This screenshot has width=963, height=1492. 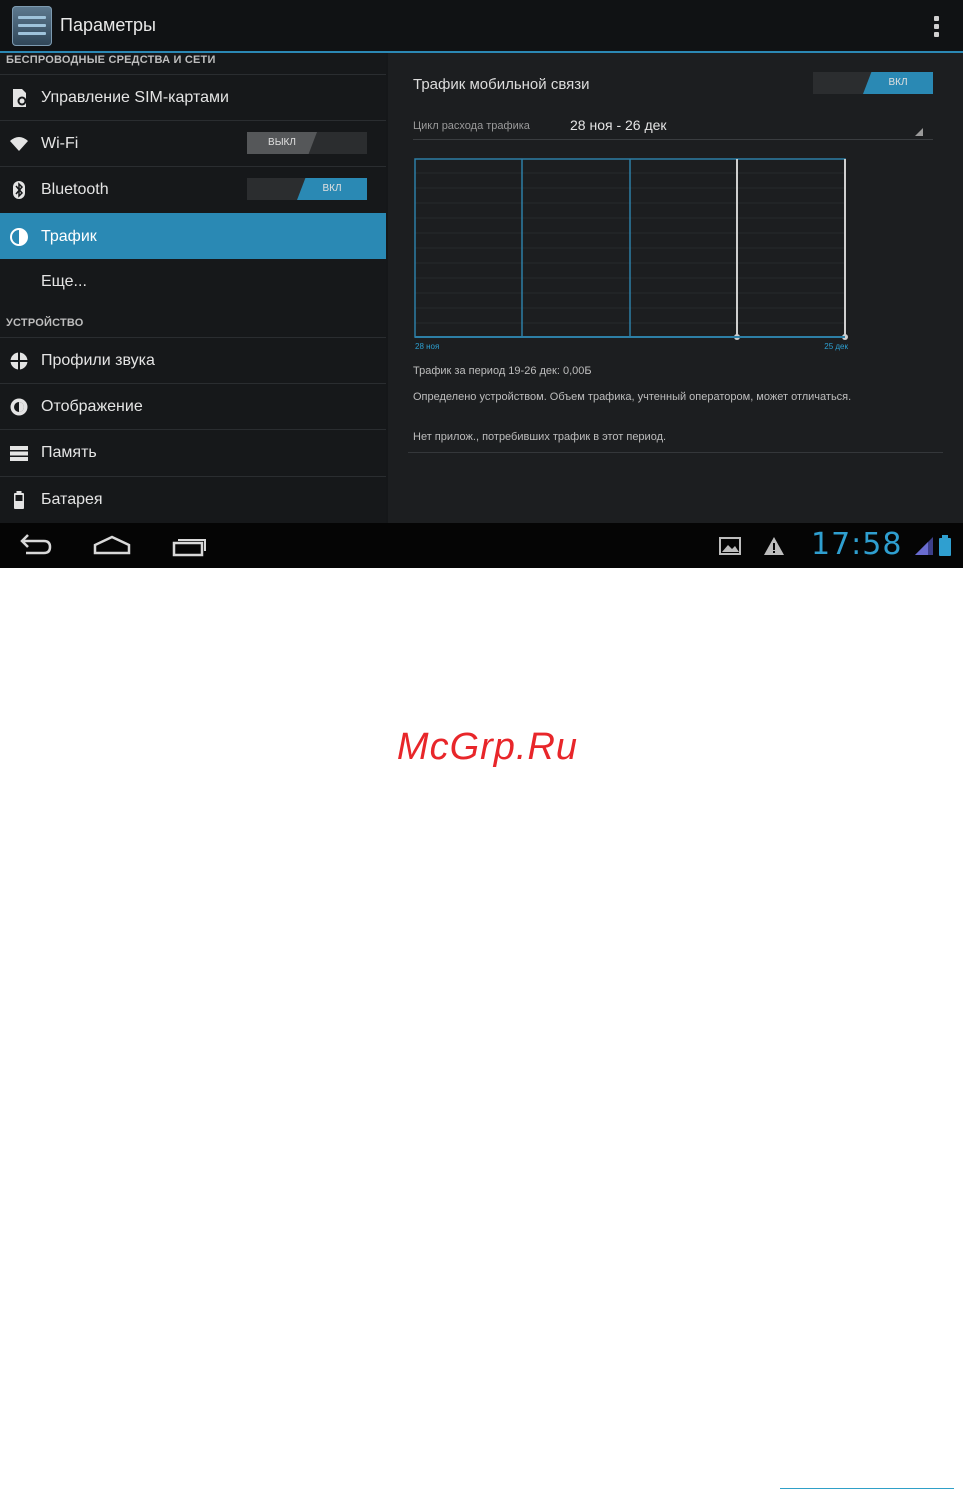 What do you see at coordinates (502, 371) in the screenshot?
I see `traffic-summary: Трафик за период 19-26 дек: 0,00Б` at bounding box center [502, 371].